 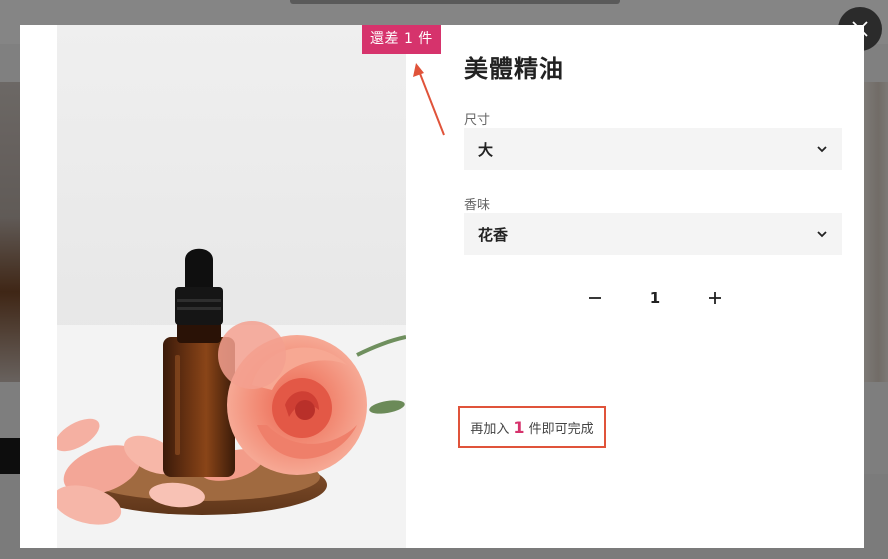 I want to click on plus-icon, so click(x=715, y=298).